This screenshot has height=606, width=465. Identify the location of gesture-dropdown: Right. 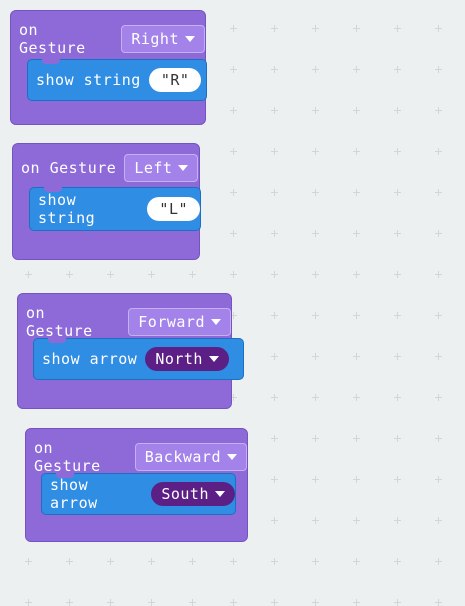
(163, 39).